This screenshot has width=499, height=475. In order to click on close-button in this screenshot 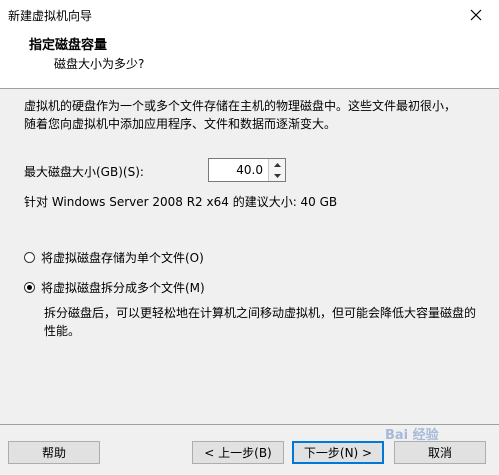, I will do `click(476, 15)`.